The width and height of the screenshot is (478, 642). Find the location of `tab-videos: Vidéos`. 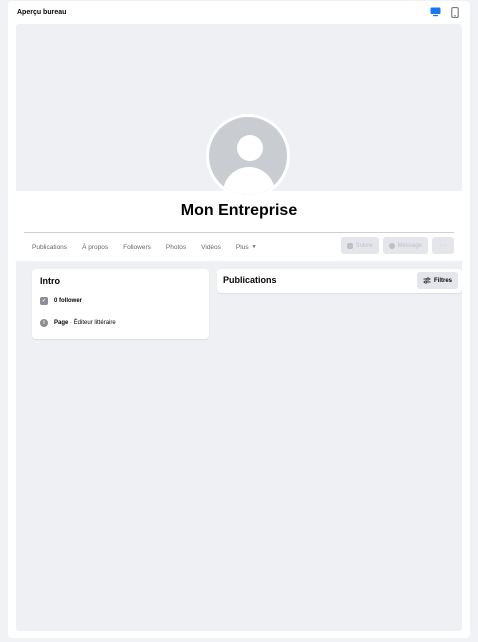

tab-videos: Vidéos is located at coordinates (211, 247).